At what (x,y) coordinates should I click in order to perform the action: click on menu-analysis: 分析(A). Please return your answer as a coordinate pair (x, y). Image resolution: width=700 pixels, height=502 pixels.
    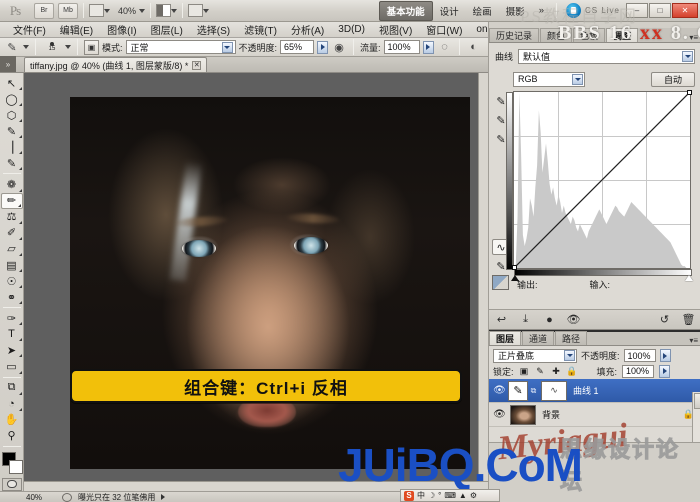
    Looking at the image, I should click on (307, 29).